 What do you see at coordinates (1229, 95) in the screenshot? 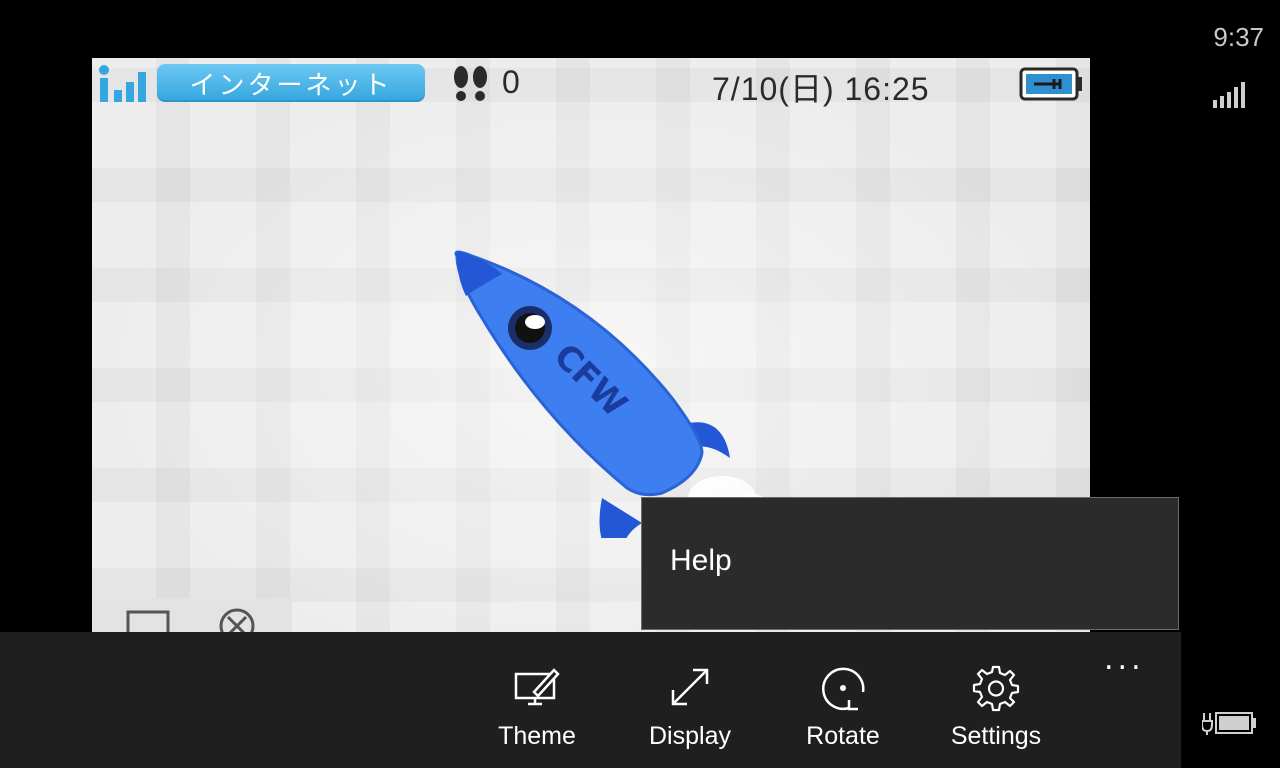
I see `signal-bars-icon` at bounding box center [1229, 95].